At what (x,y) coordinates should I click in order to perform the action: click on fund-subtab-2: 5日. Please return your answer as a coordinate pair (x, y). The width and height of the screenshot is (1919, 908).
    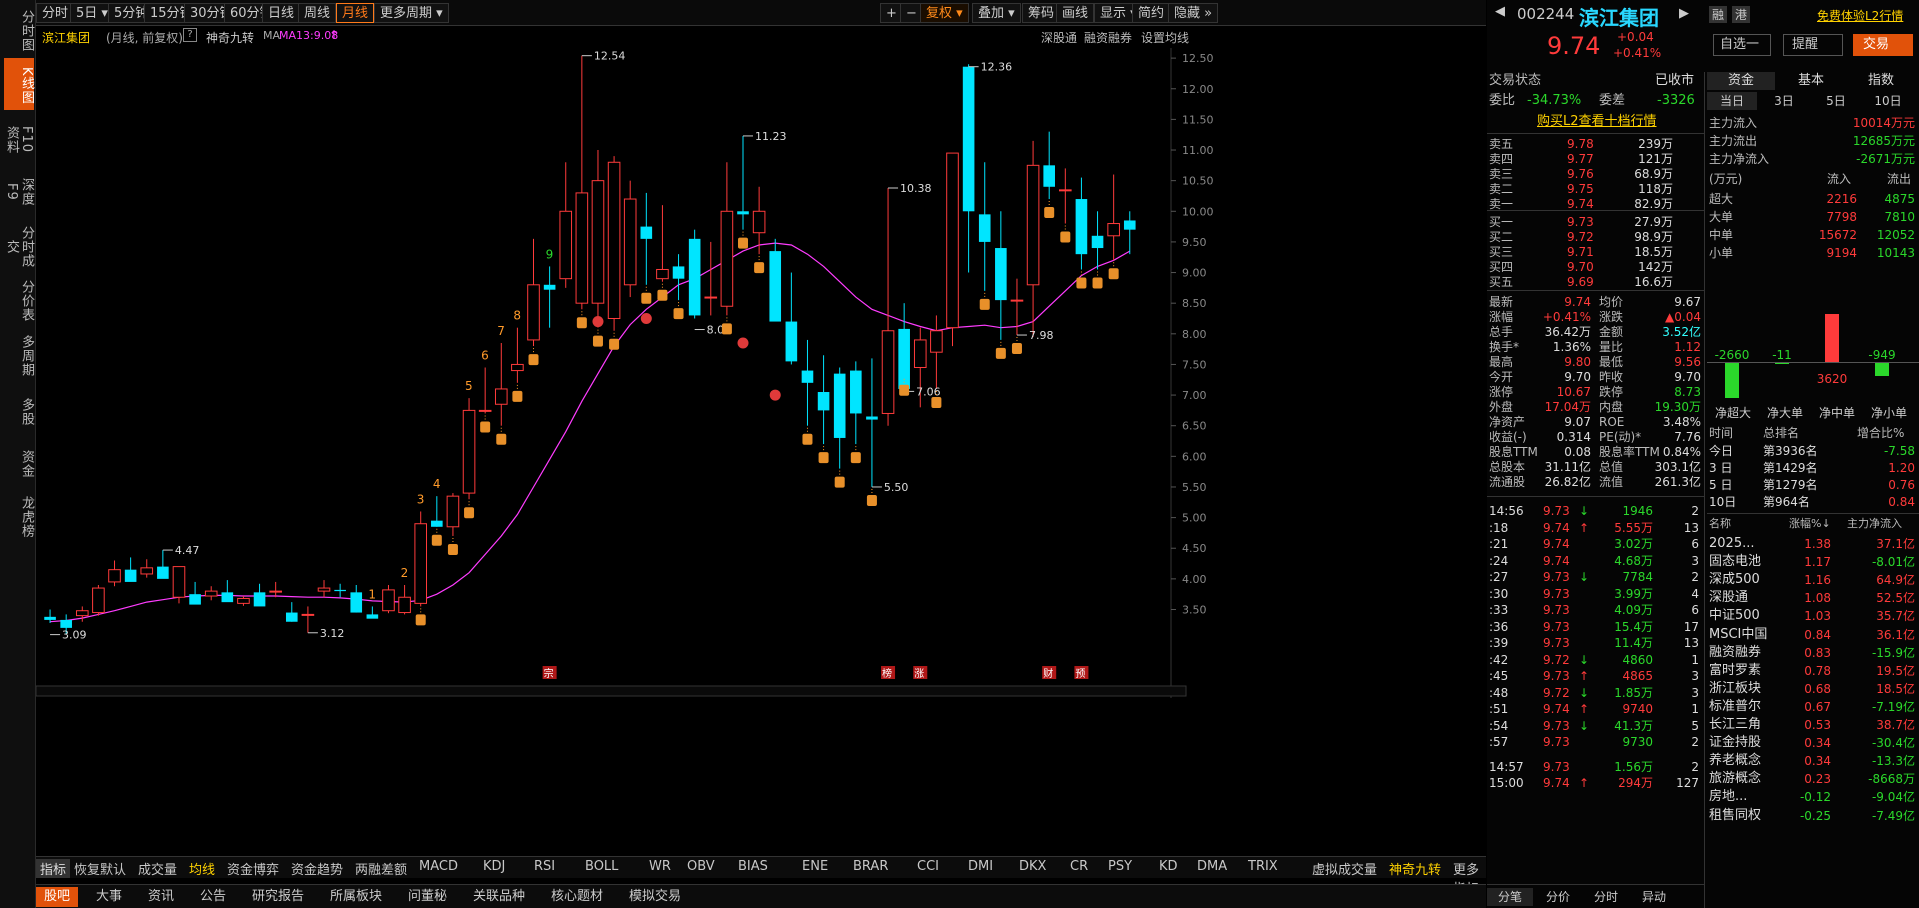
    Looking at the image, I should click on (1836, 101).